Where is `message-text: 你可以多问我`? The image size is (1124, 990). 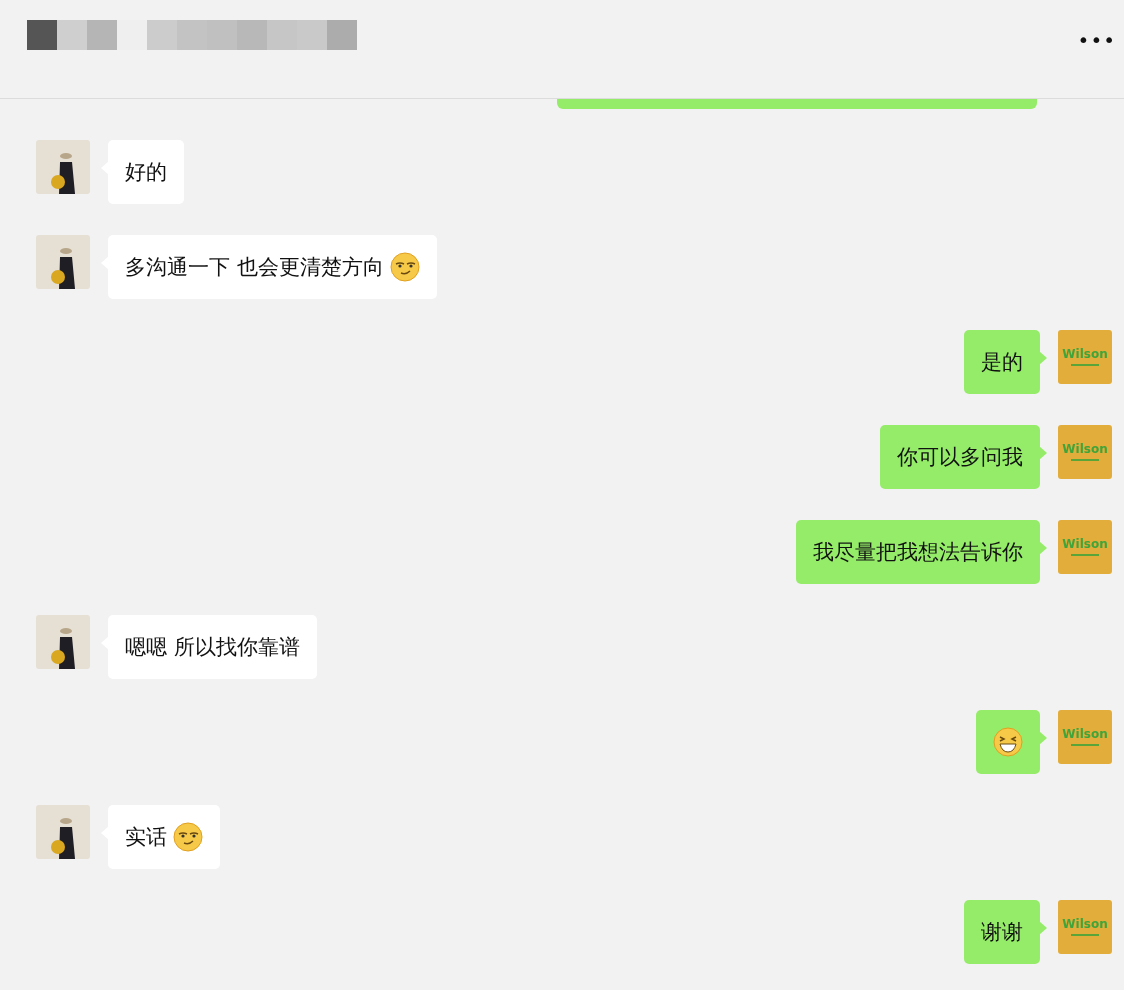
message-text: 你可以多问我 is located at coordinates (960, 457).